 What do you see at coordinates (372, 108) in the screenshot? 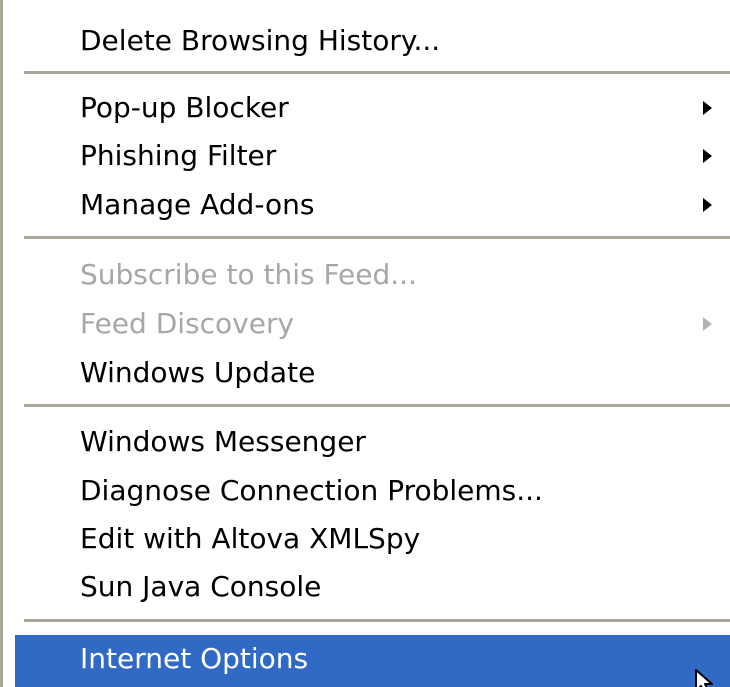
I see `menu-item-popup-blocker: Pop-up Blocker` at bounding box center [372, 108].